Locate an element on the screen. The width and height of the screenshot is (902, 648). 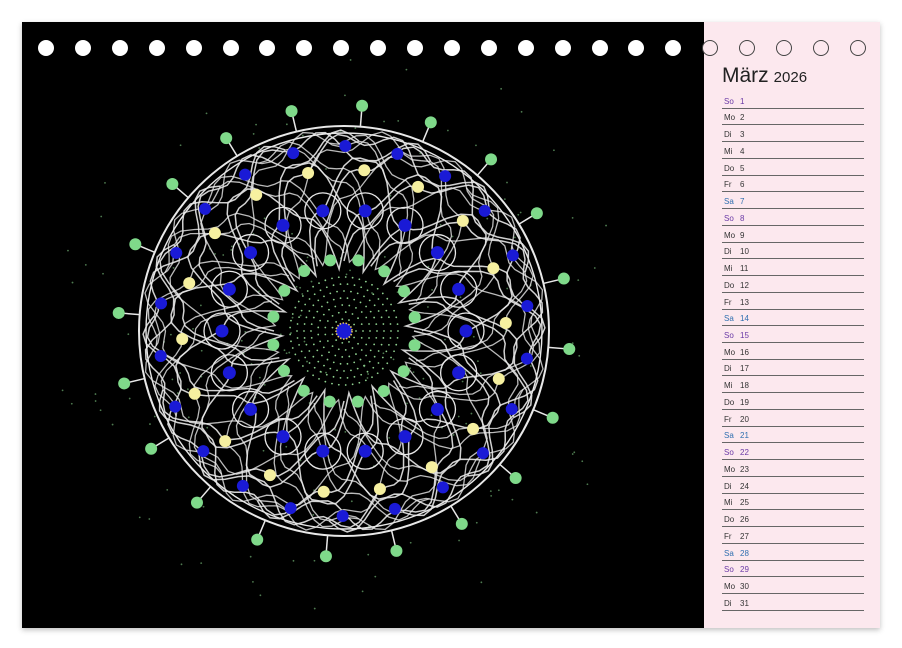
day-row: Mo 30 is located at coordinates (793, 586).